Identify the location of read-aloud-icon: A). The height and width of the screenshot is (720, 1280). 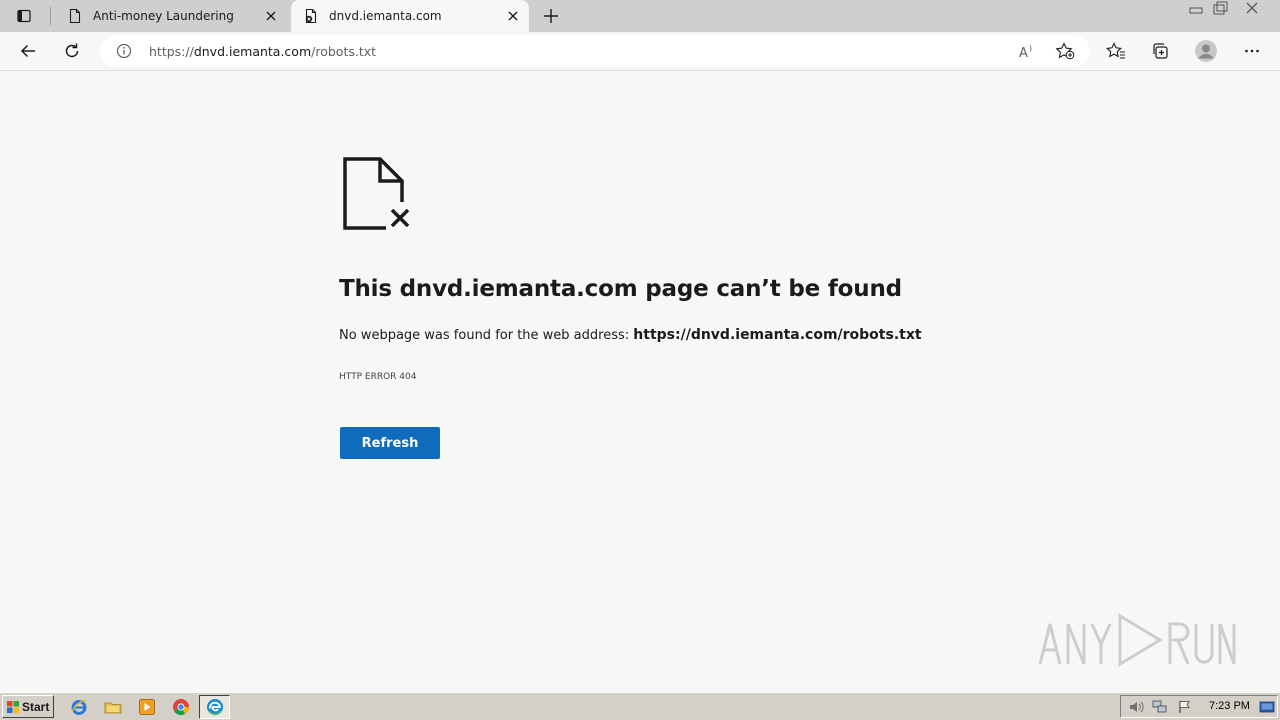
(1028, 51).